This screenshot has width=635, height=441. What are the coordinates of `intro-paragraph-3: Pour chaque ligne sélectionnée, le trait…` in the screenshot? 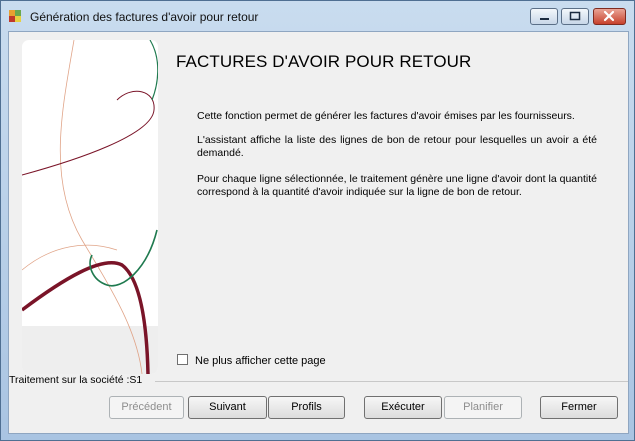 It's located at (397, 185).